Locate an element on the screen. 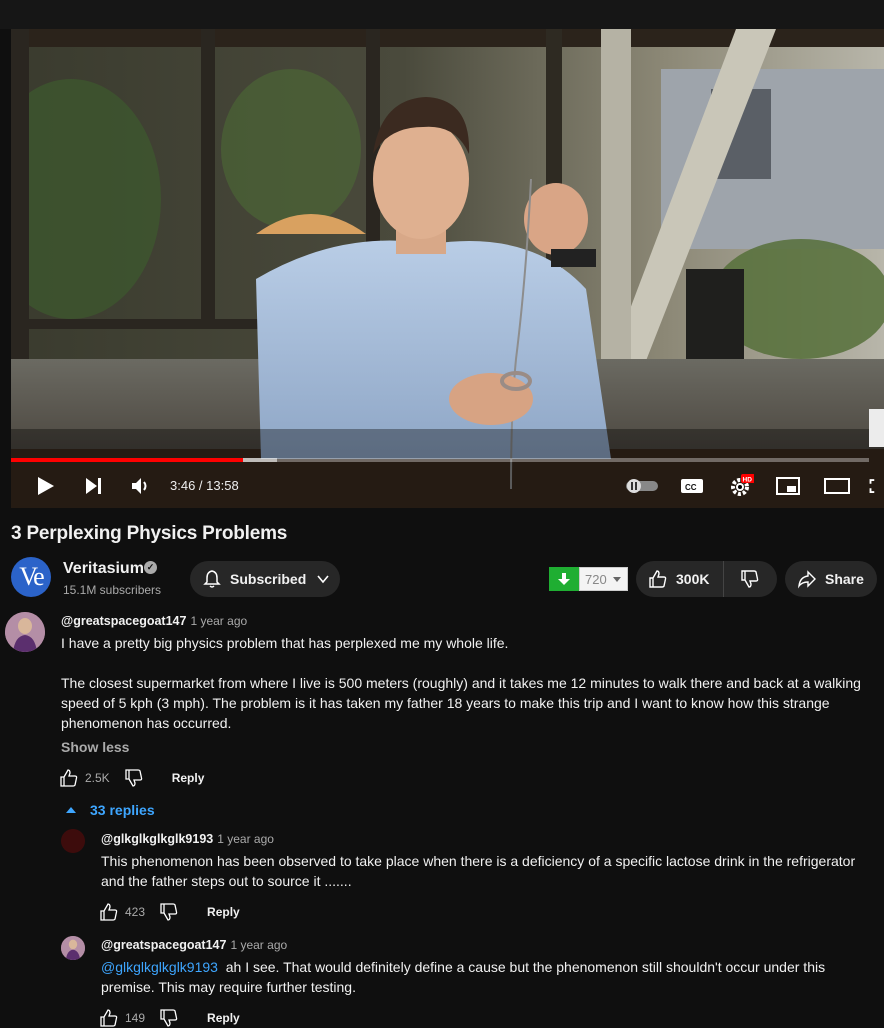 The image size is (884, 1028). captions-button: CC is located at coordinates (692, 486).